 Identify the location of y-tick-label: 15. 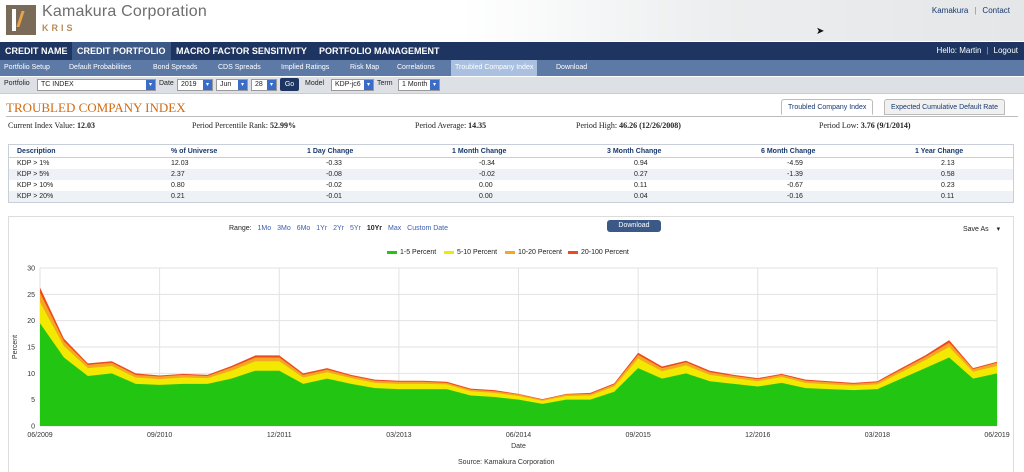
(31, 348).